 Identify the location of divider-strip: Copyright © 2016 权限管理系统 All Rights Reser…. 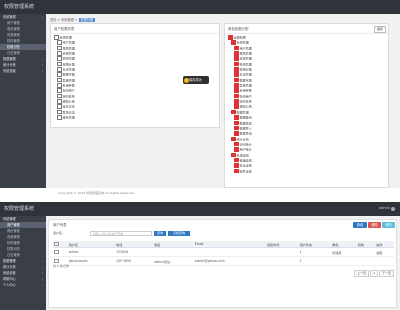
(200, 195).